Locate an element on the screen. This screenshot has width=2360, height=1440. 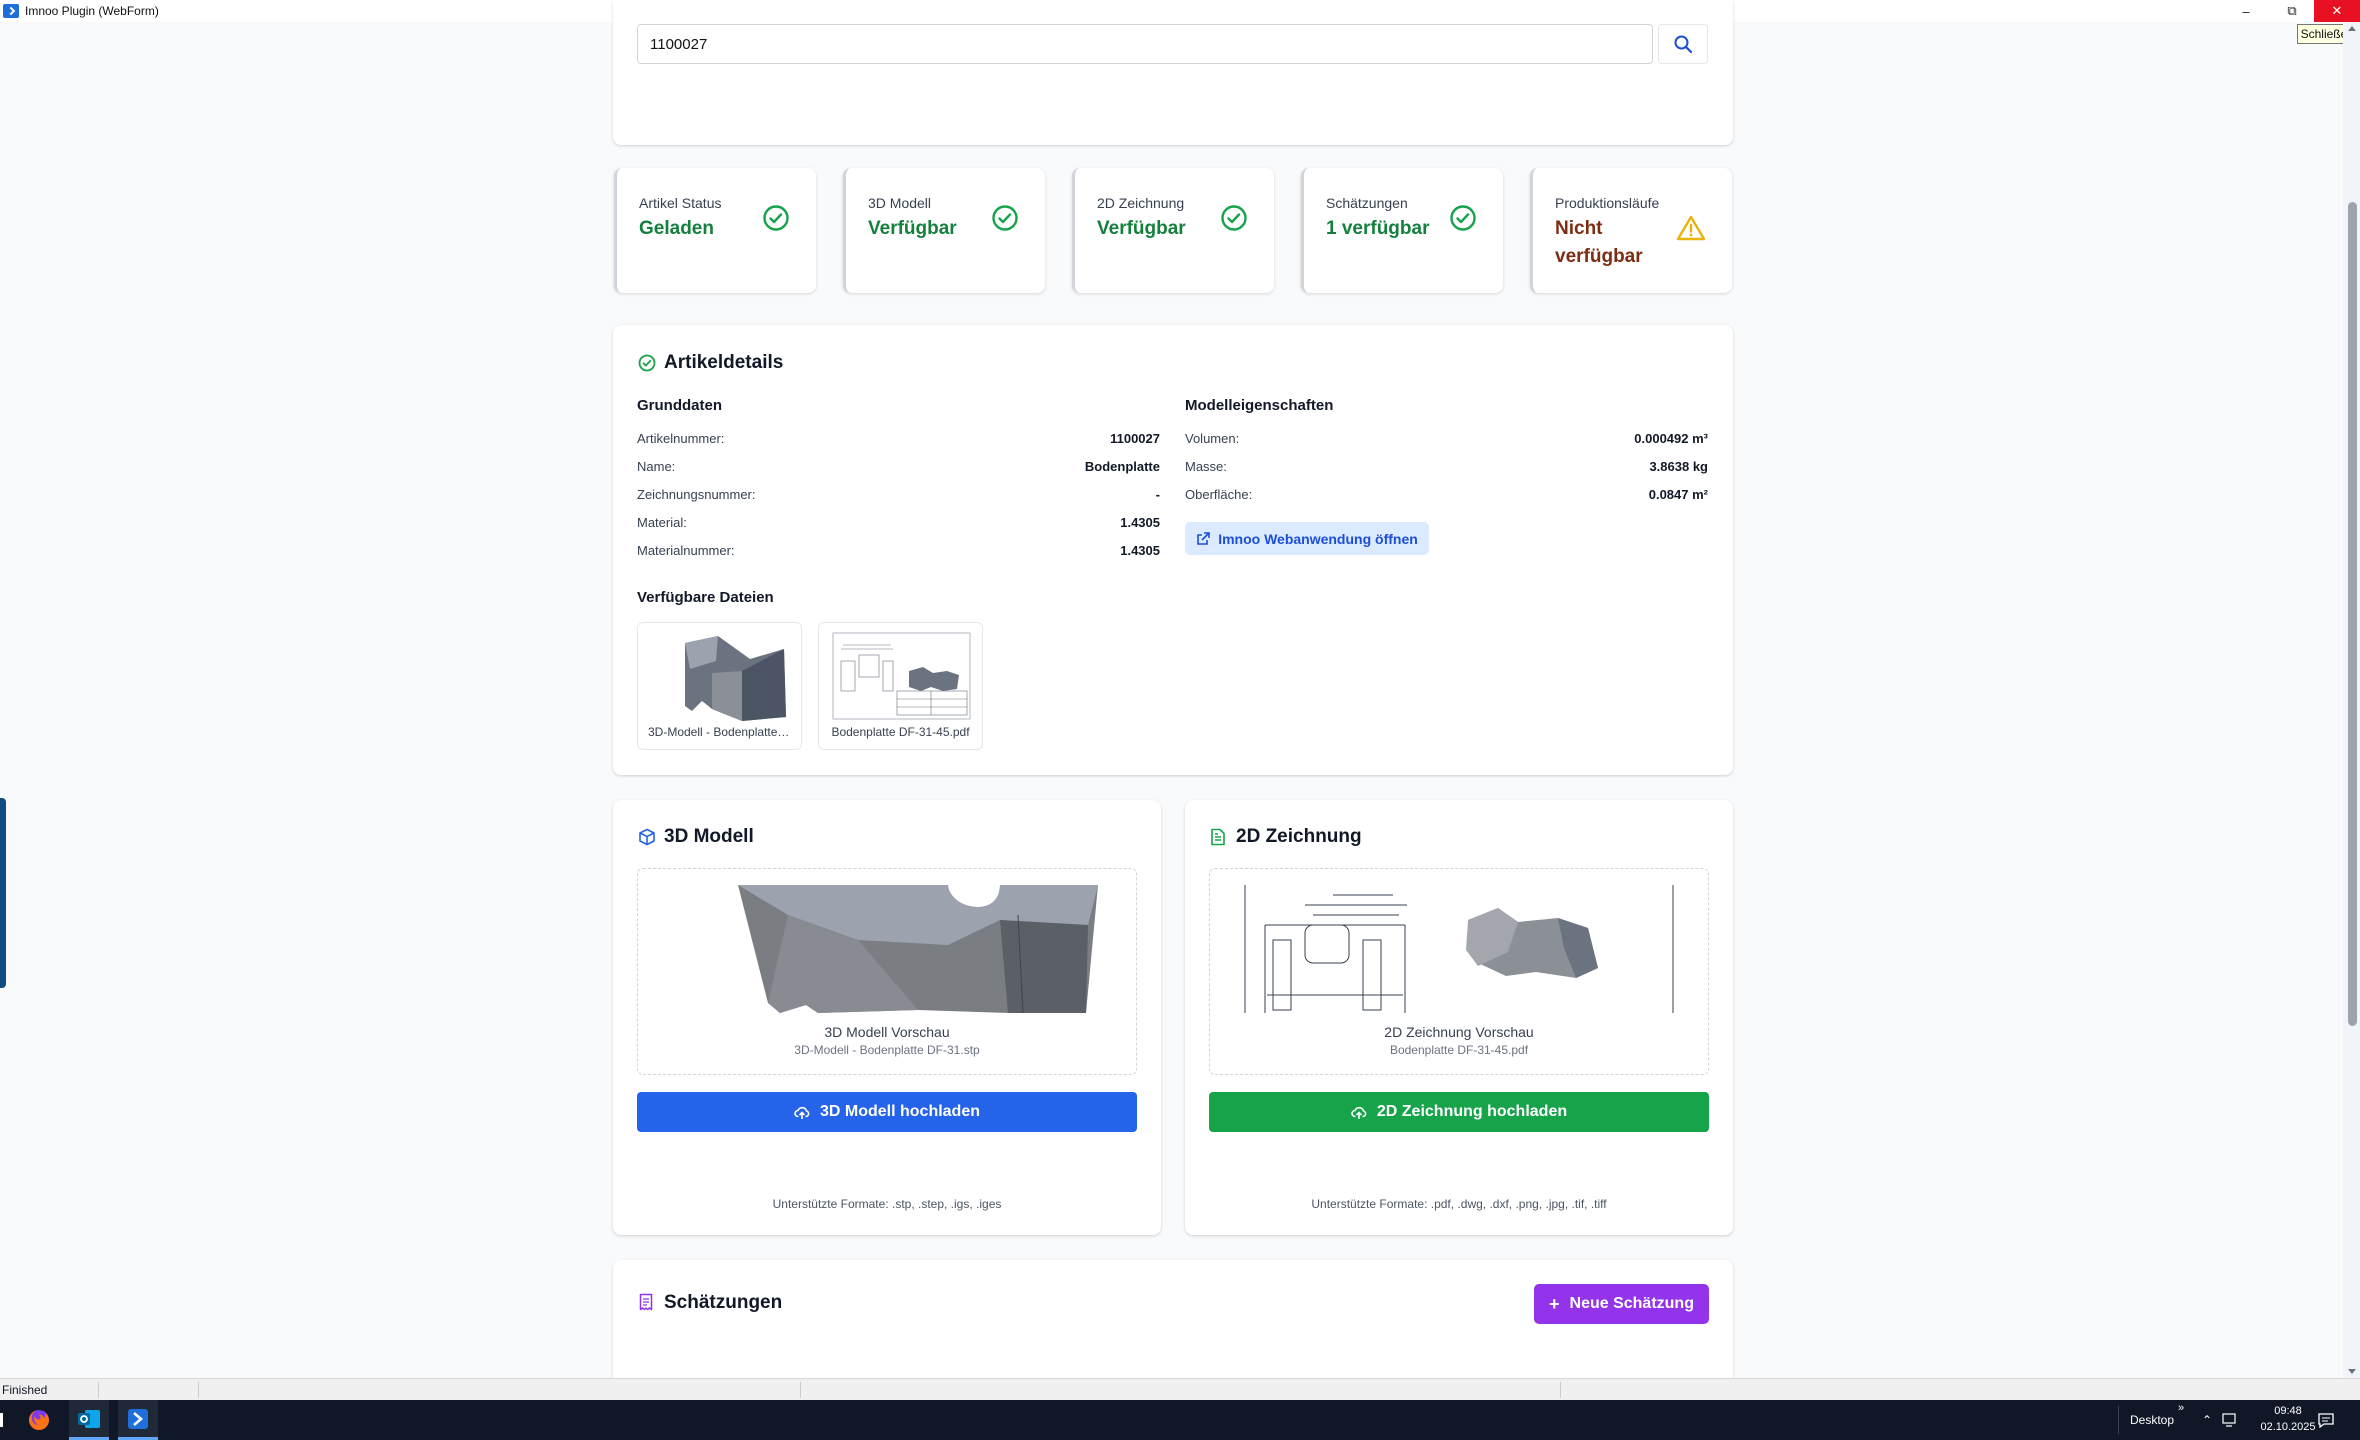
side-panel-handle is located at coordinates (3, 893).